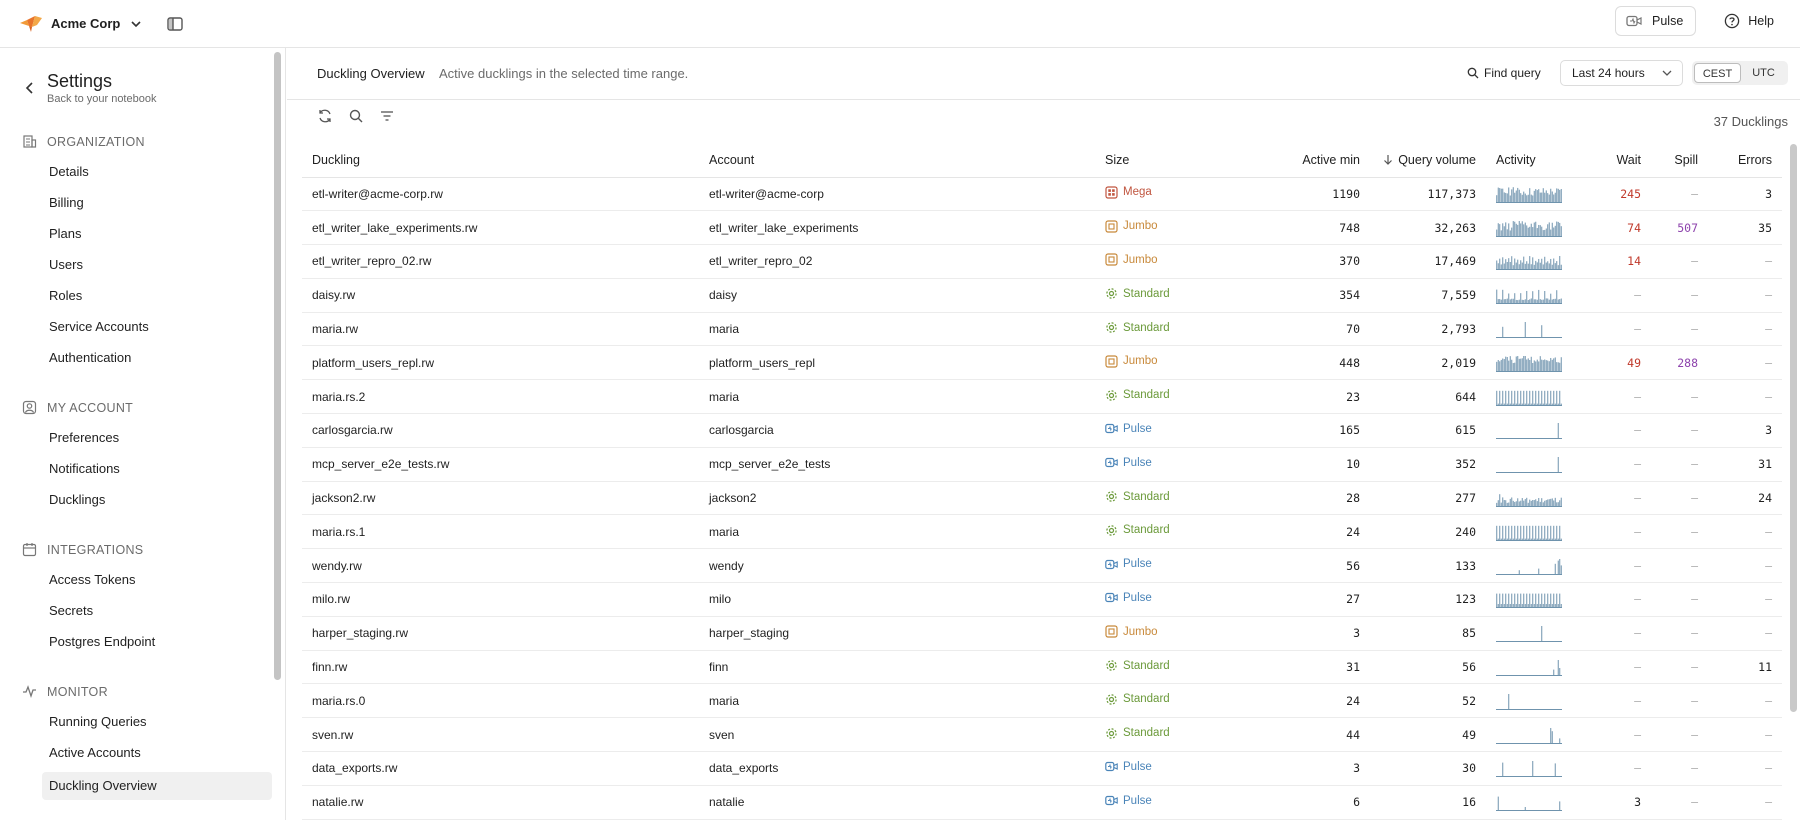 The image size is (1800, 820). Describe the element at coordinates (1656, 21) in the screenshot. I see `pulse-button: Pulse` at that location.